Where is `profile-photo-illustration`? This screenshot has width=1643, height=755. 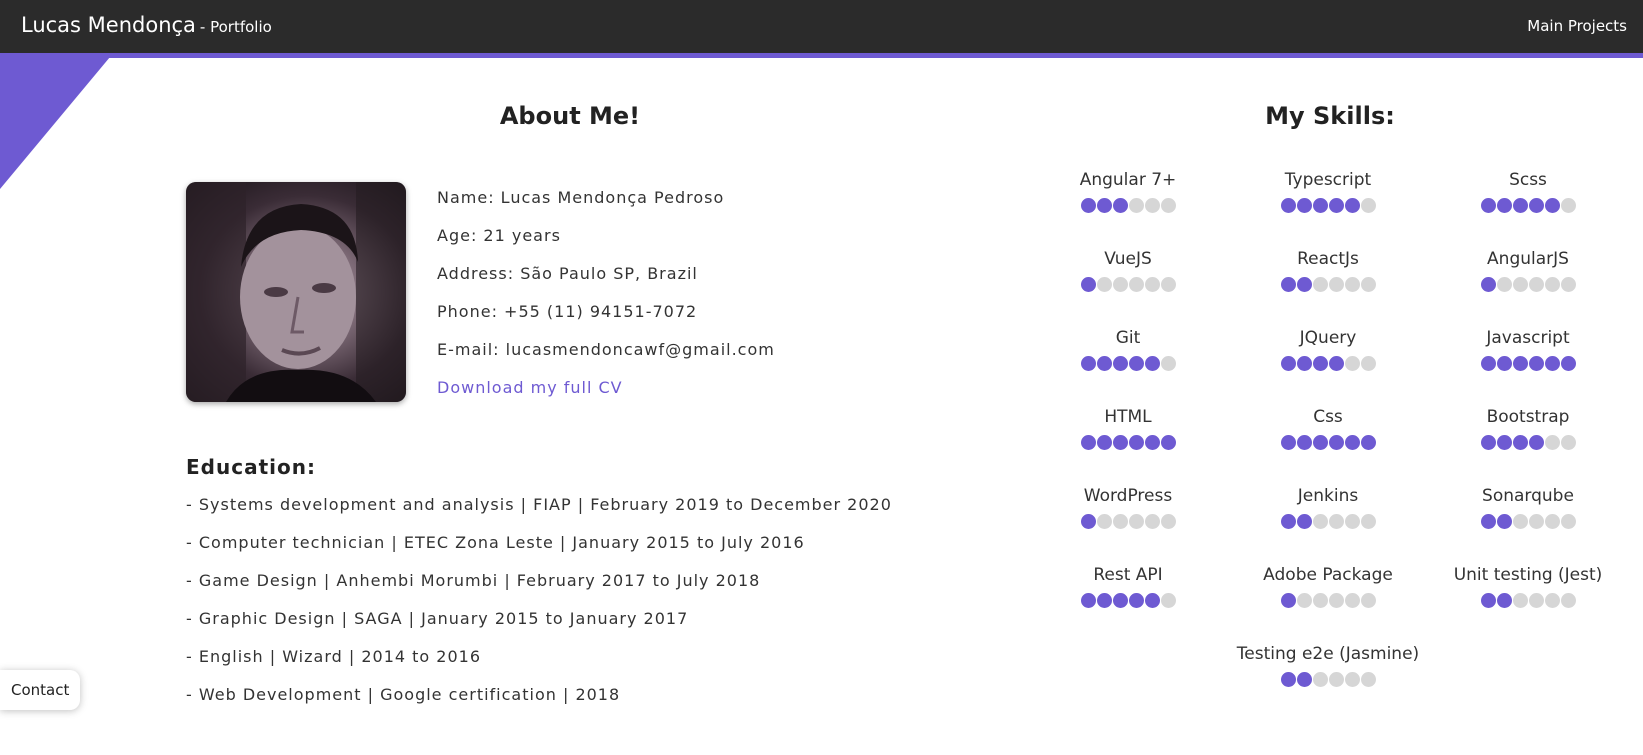
profile-photo-illustration is located at coordinates (296, 292).